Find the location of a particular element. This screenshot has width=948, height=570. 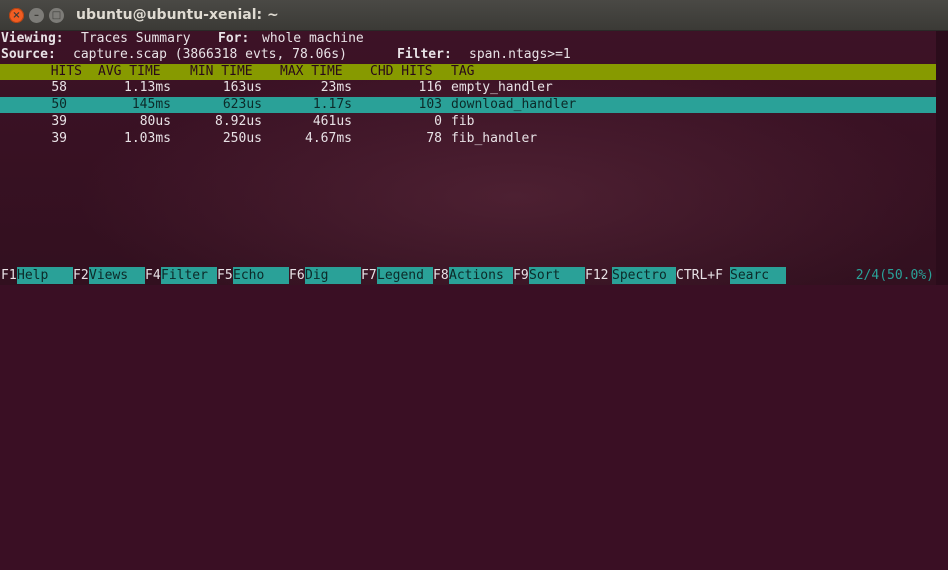

cell-hits: 50 is located at coordinates (59, 104).